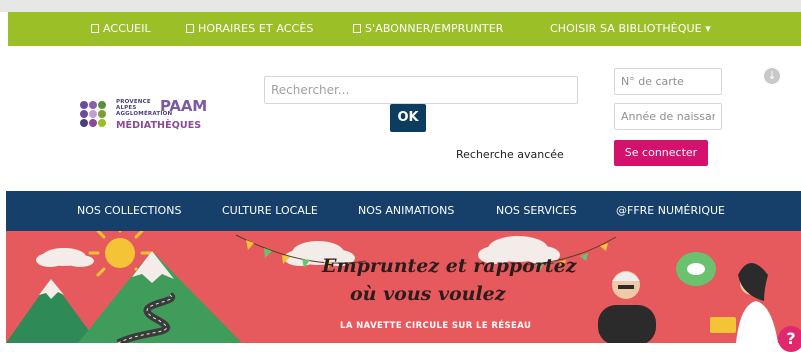 The height and width of the screenshot is (352, 801). I want to click on topnav-item-label: CHOISIR SA BIBLIOTHÈQUE ▾, so click(630, 28).